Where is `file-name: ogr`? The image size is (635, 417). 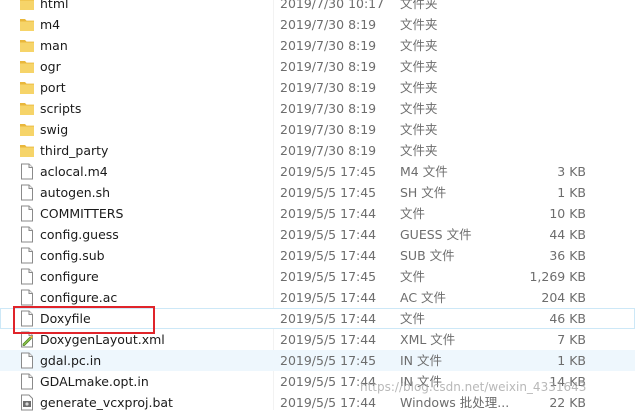 file-name: ogr is located at coordinates (50, 66).